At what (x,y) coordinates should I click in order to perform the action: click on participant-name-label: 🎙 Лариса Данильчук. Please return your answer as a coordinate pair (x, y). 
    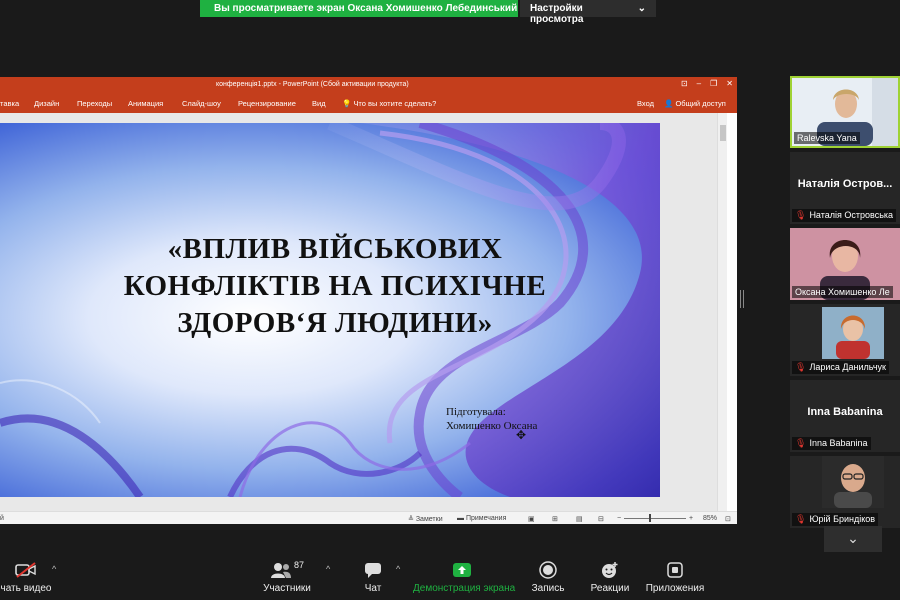
    Looking at the image, I should click on (840, 367).